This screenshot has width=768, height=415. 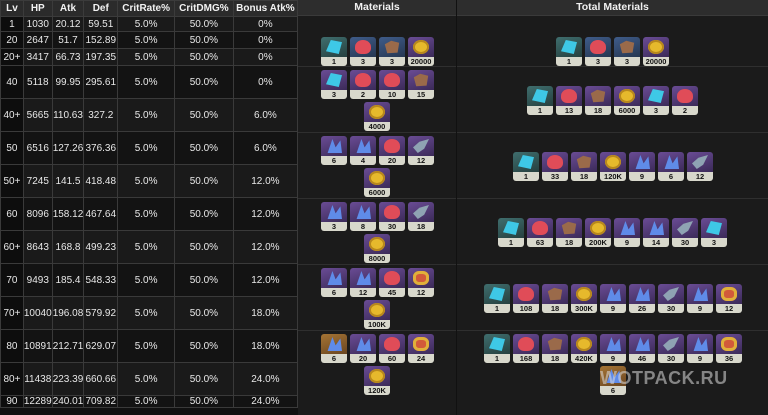 I want to click on material-qty: 3, so click(x=714, y=242).